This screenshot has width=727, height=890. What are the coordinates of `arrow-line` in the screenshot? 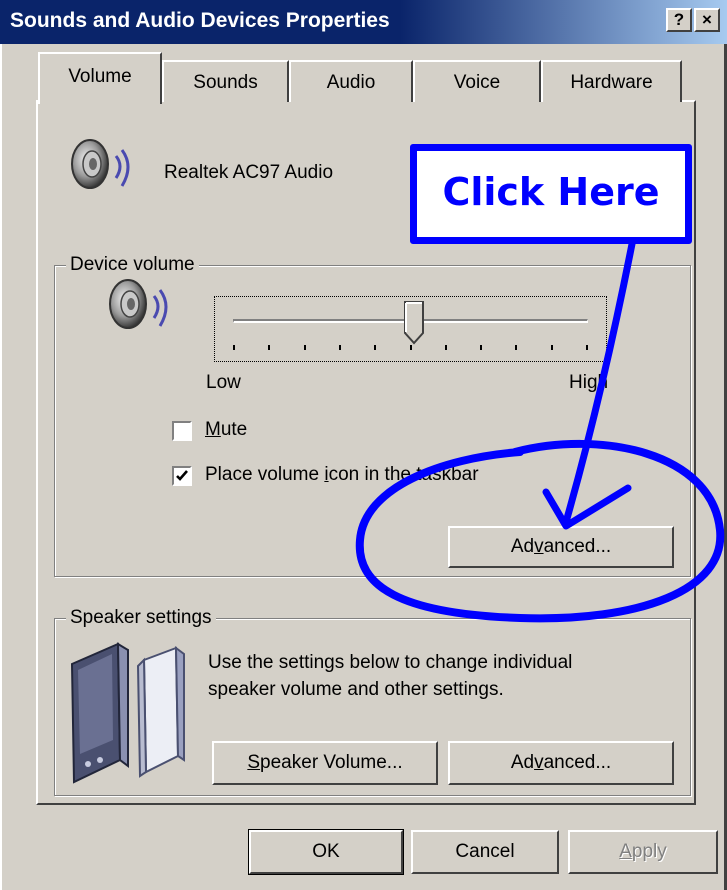 It's located at (599, 383).